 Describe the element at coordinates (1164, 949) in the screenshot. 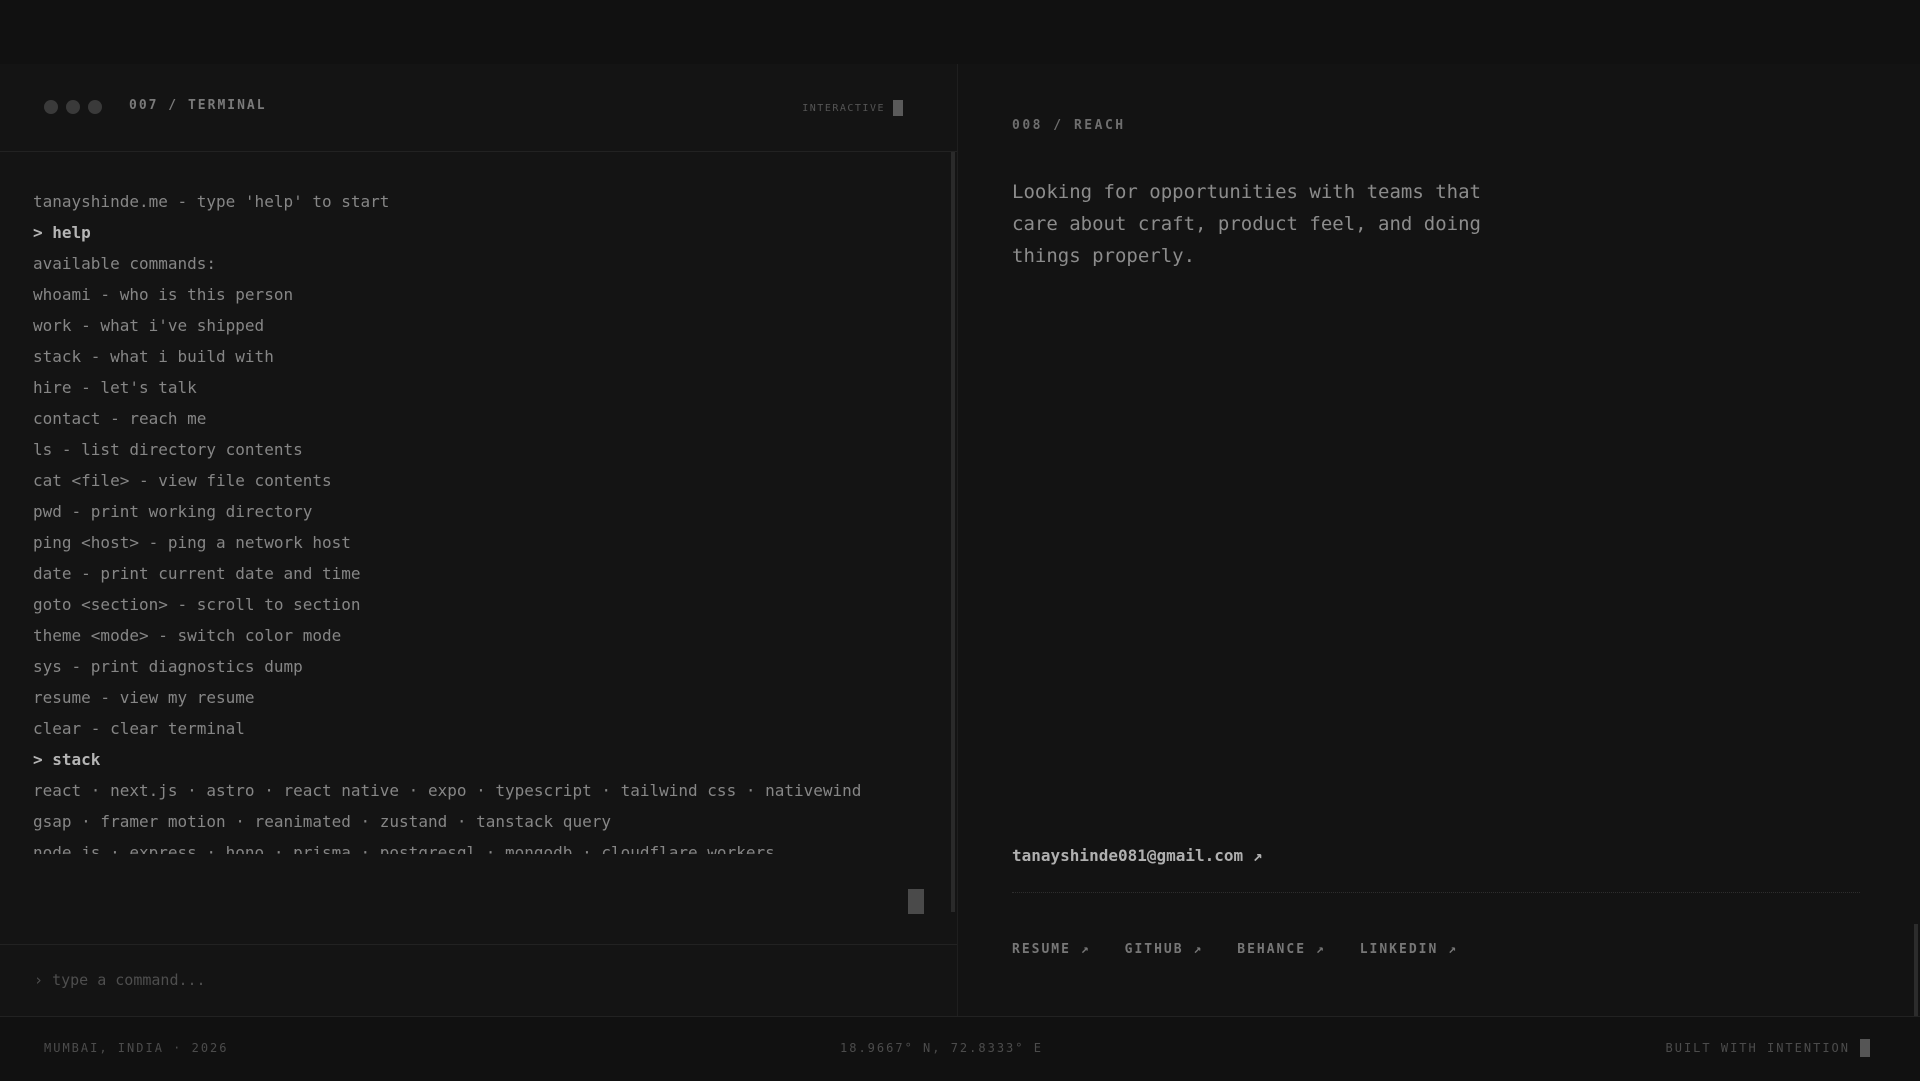

I see `github-link: GITHUB ↗` at that location.